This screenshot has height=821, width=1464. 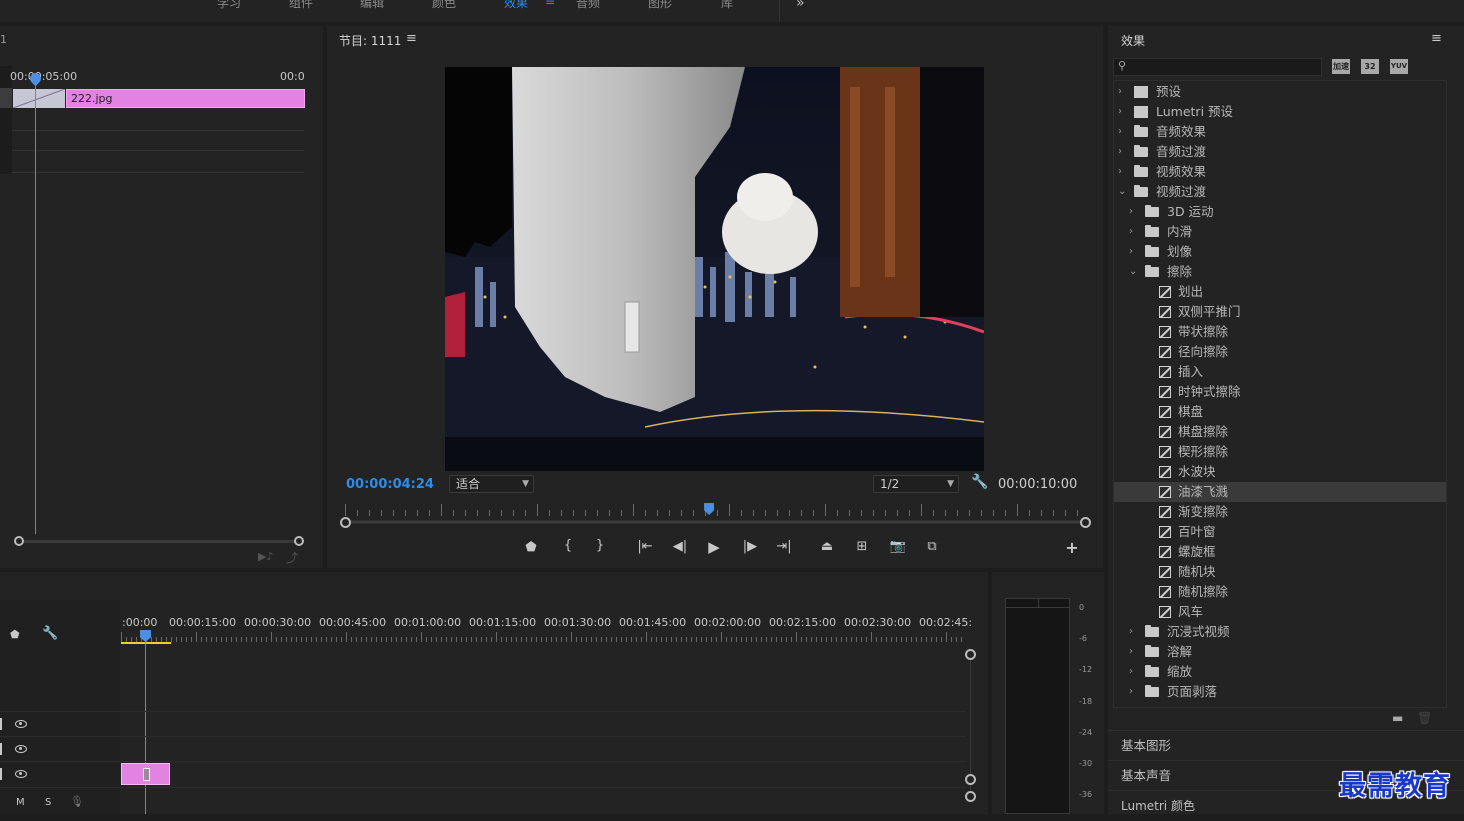 I want to click on trash-icon: 🗑, so click(x=1424, y=718).